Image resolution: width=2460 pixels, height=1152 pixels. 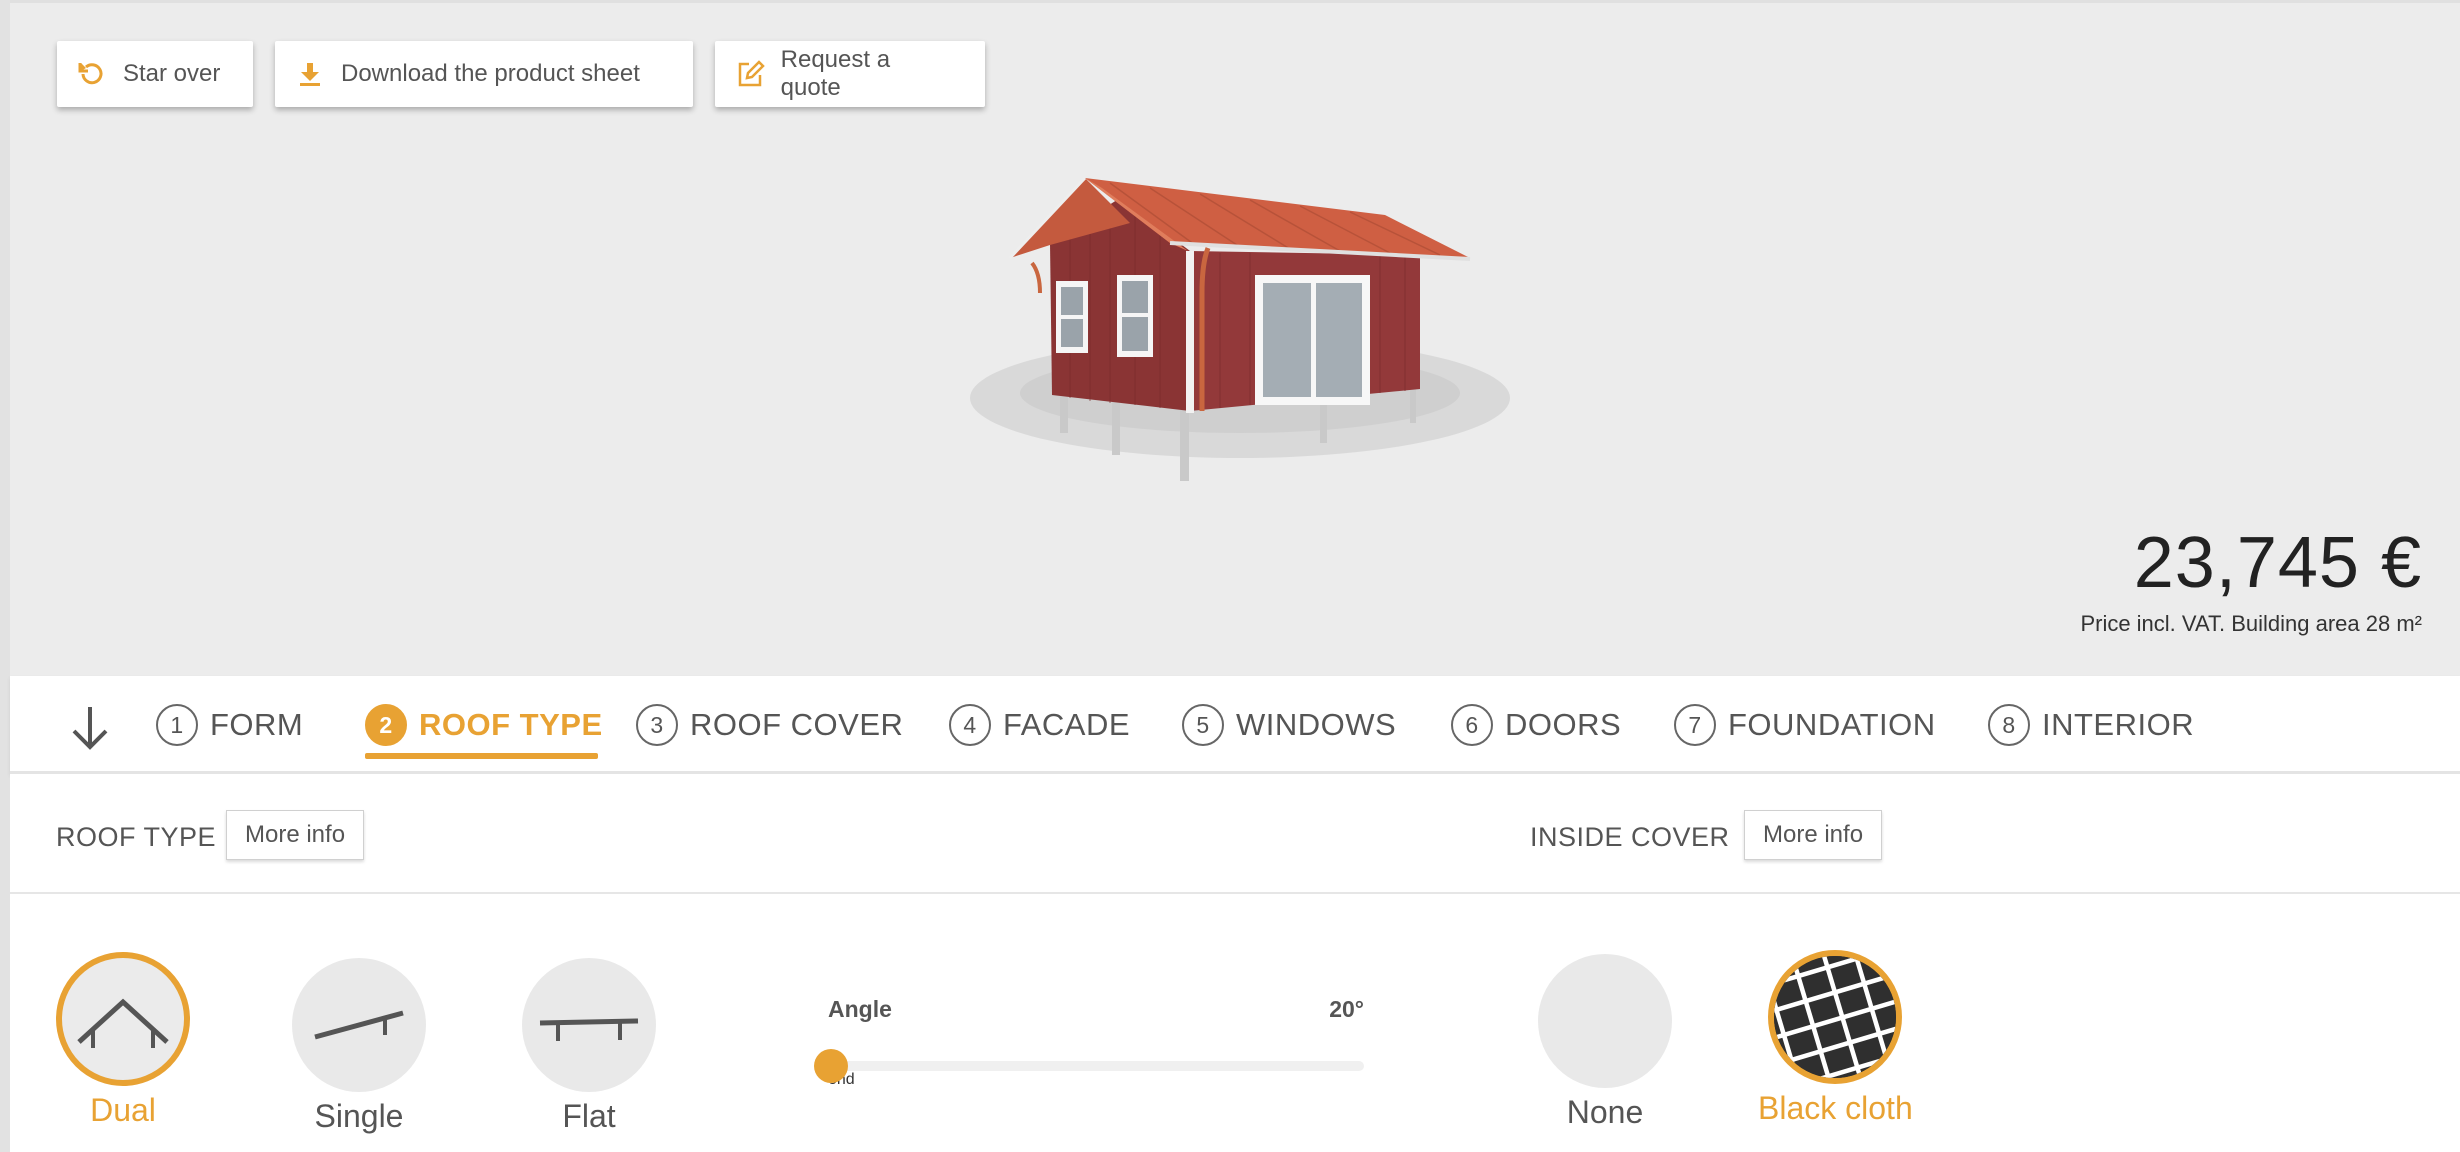 I want to click on option-label: Dual, so click(x=123, y=1110).